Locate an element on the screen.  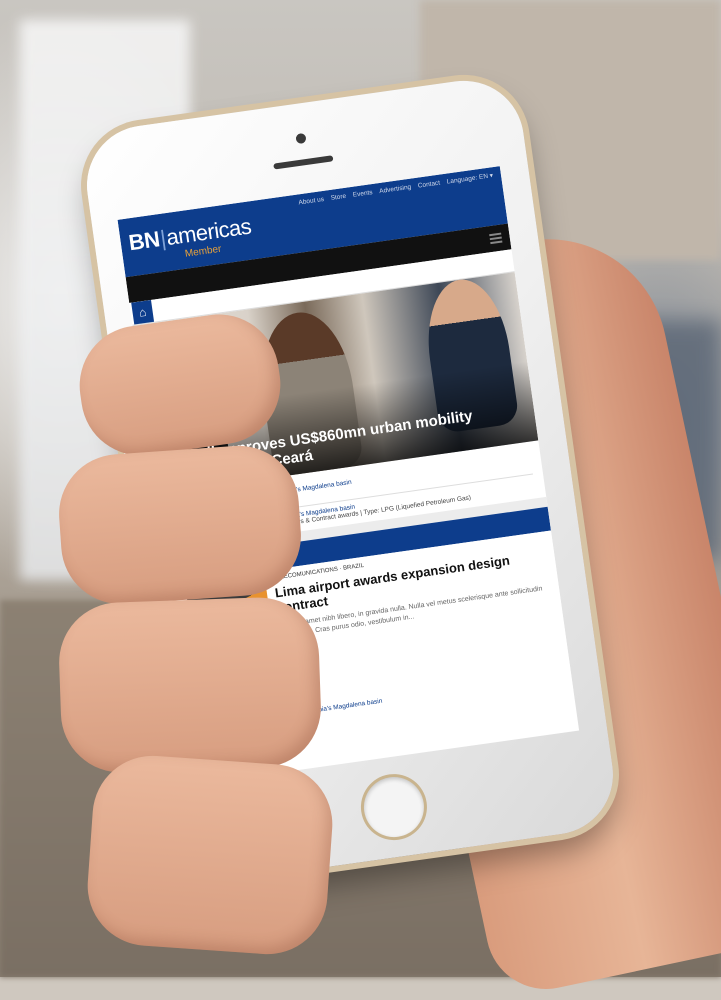
feed-thumbnail is located at coordinates (231, 631).